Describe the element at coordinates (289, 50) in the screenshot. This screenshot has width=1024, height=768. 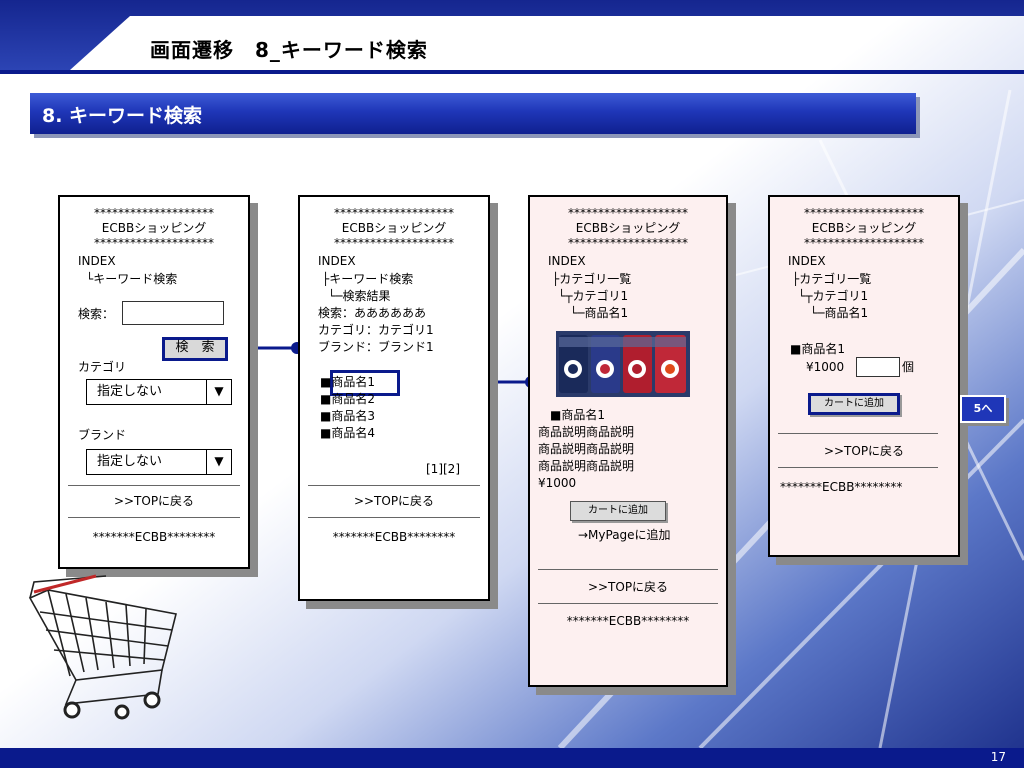
I see `slide-title: 画面遷移 8_キーワード検索` at that location.